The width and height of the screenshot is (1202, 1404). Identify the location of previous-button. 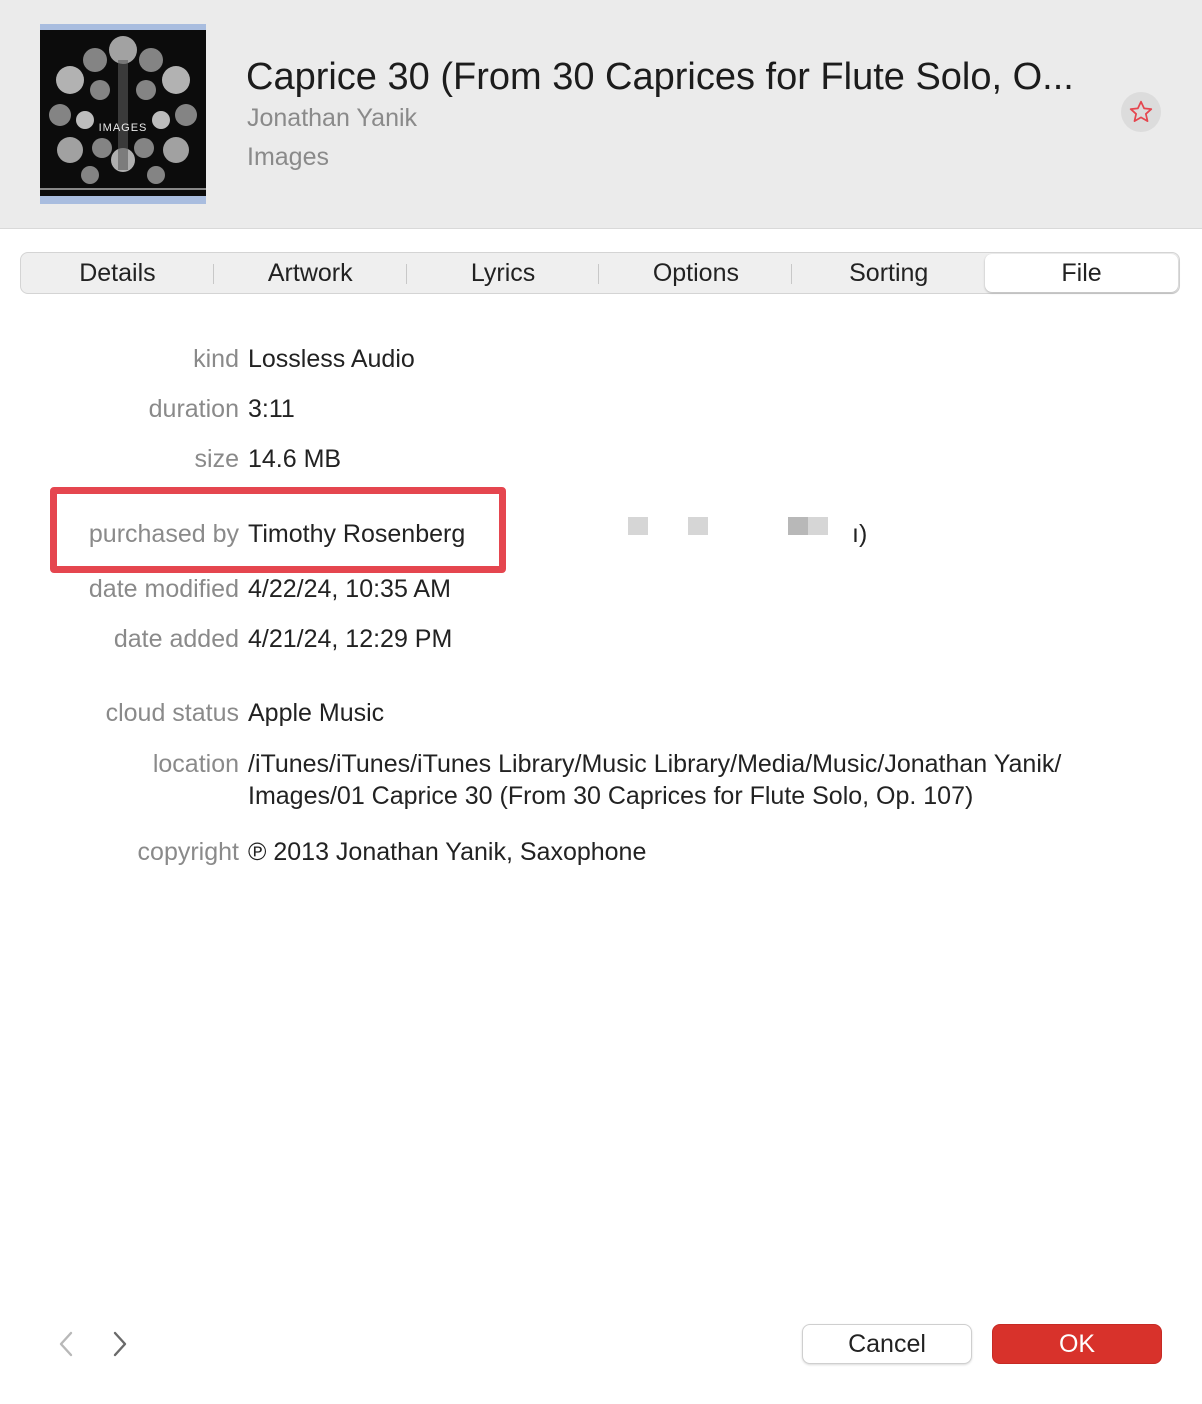
(66, 1344).